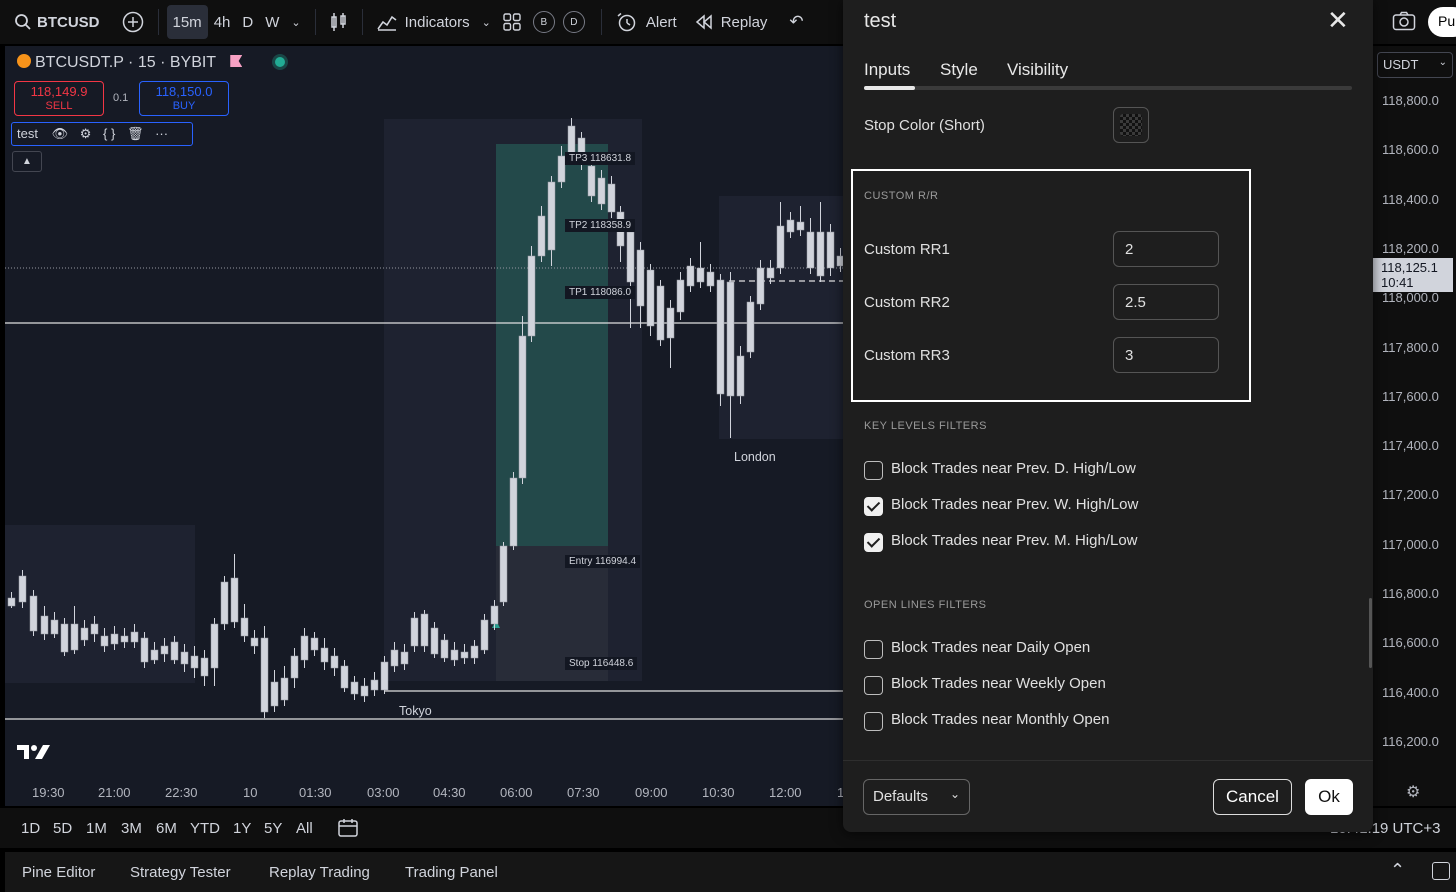 Image resolution: width=1456 pixels, height=892 pixels. What do you see at coordinates (1397, 282) in the screenshot?
I see `bar-countdown: 10:41` at bounding box center [1397, 282].